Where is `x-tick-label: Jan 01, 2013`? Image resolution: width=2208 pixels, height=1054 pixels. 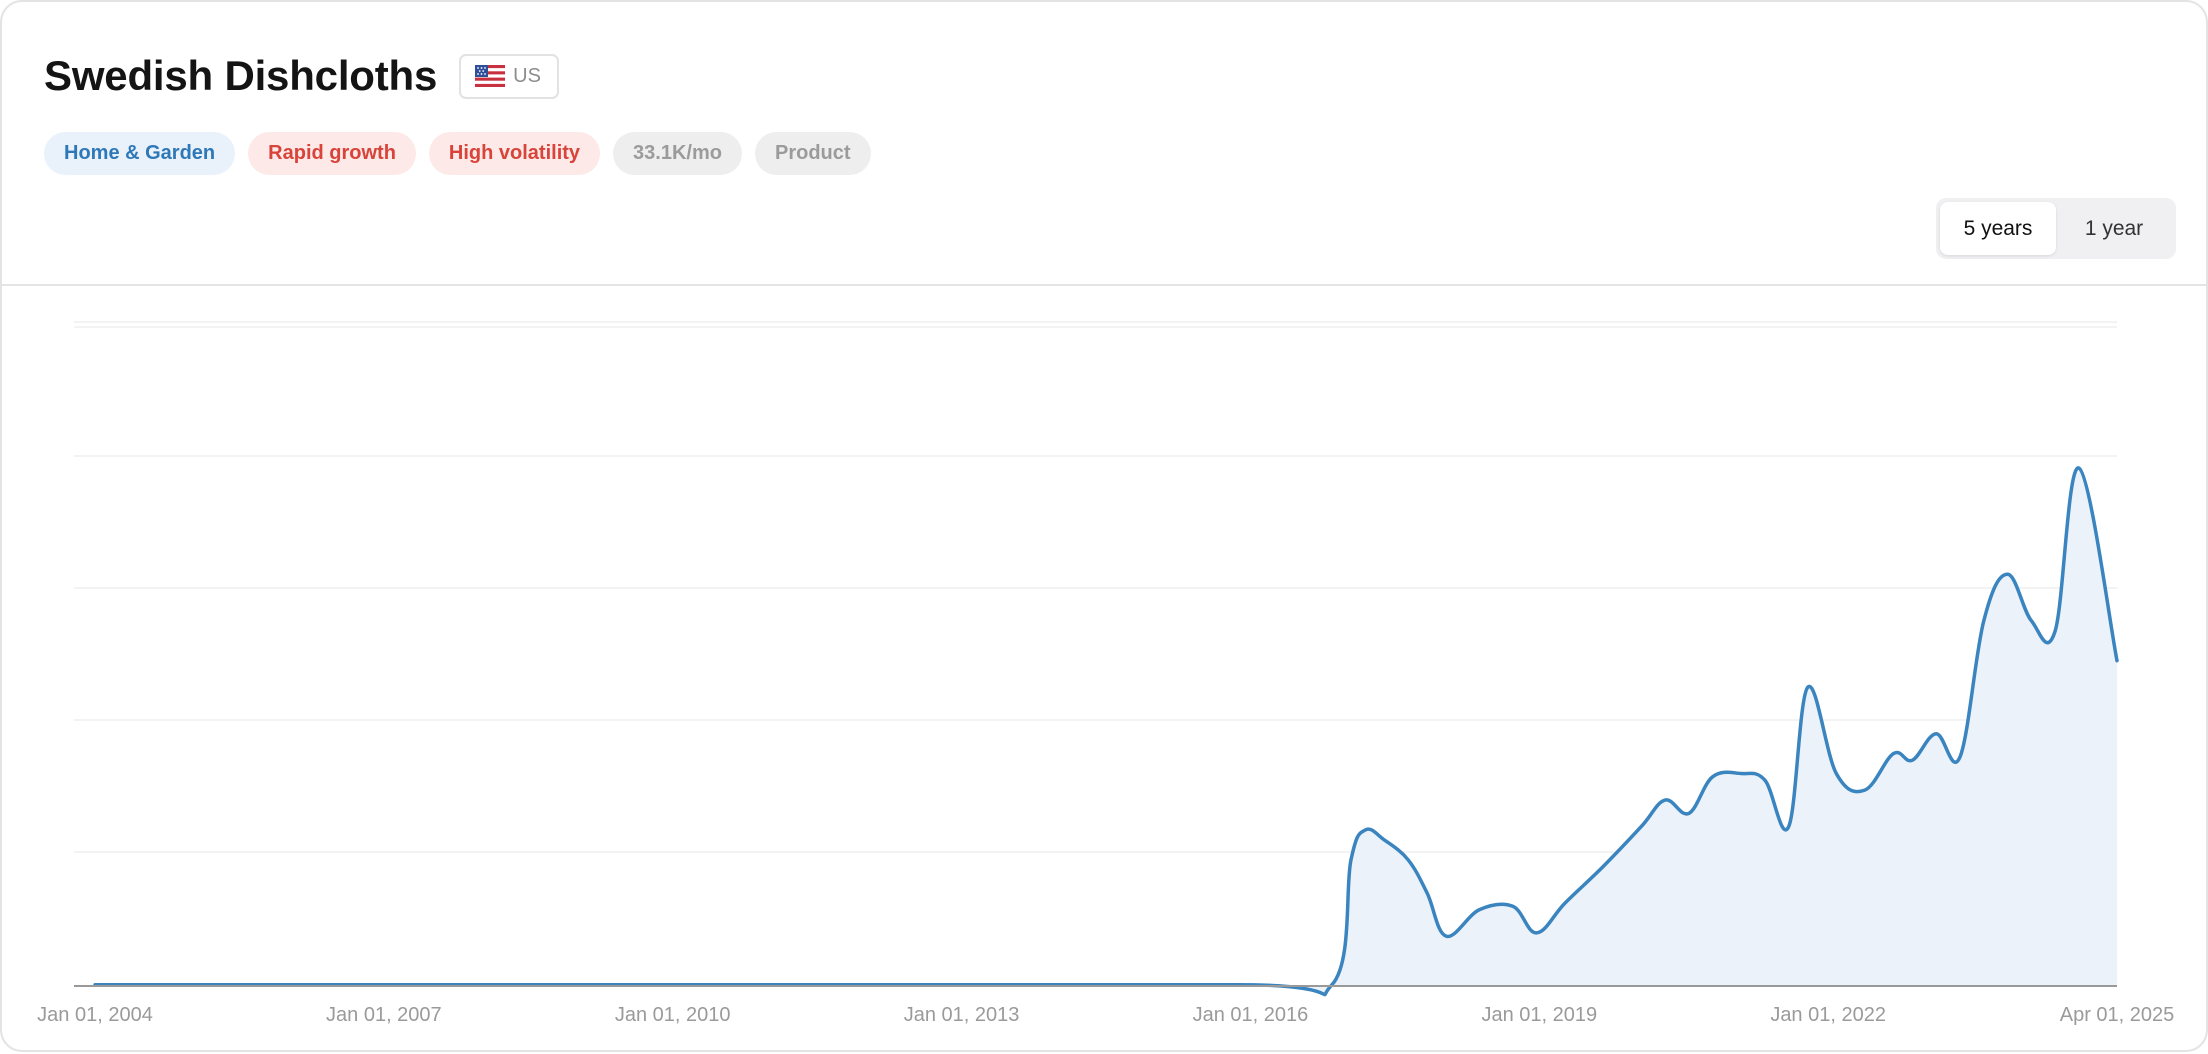 x-tick-label: Jan 01, 2013 is located at coordinates (962, 1015).